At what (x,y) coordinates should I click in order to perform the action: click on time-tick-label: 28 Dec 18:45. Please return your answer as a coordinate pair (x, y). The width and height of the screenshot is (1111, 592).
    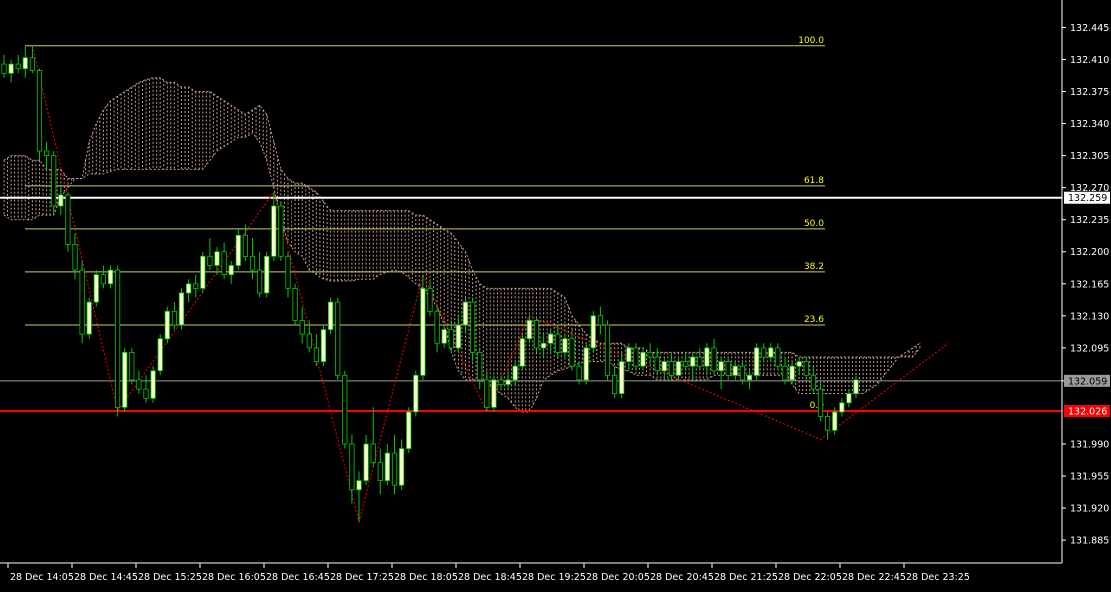
    Looking at the image, I should click on (490, 577).